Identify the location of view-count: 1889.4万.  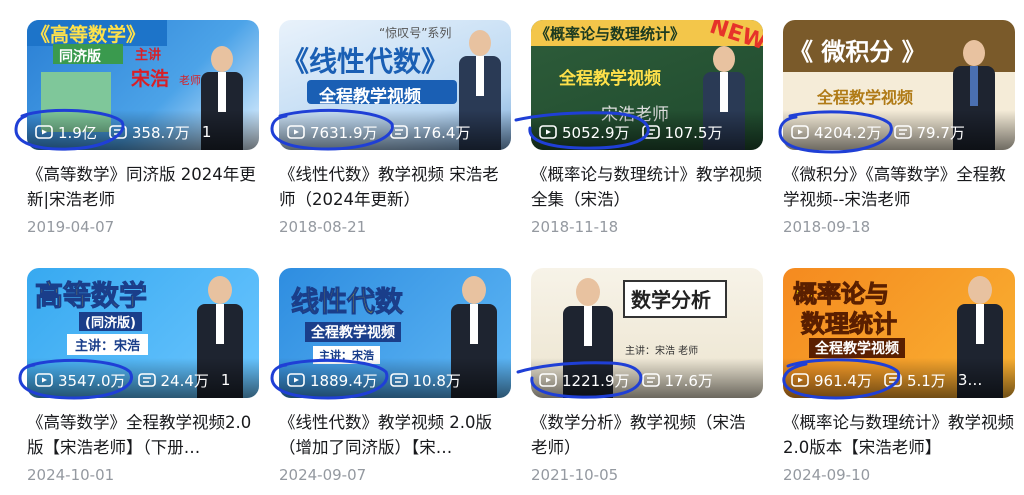
(332, 380).